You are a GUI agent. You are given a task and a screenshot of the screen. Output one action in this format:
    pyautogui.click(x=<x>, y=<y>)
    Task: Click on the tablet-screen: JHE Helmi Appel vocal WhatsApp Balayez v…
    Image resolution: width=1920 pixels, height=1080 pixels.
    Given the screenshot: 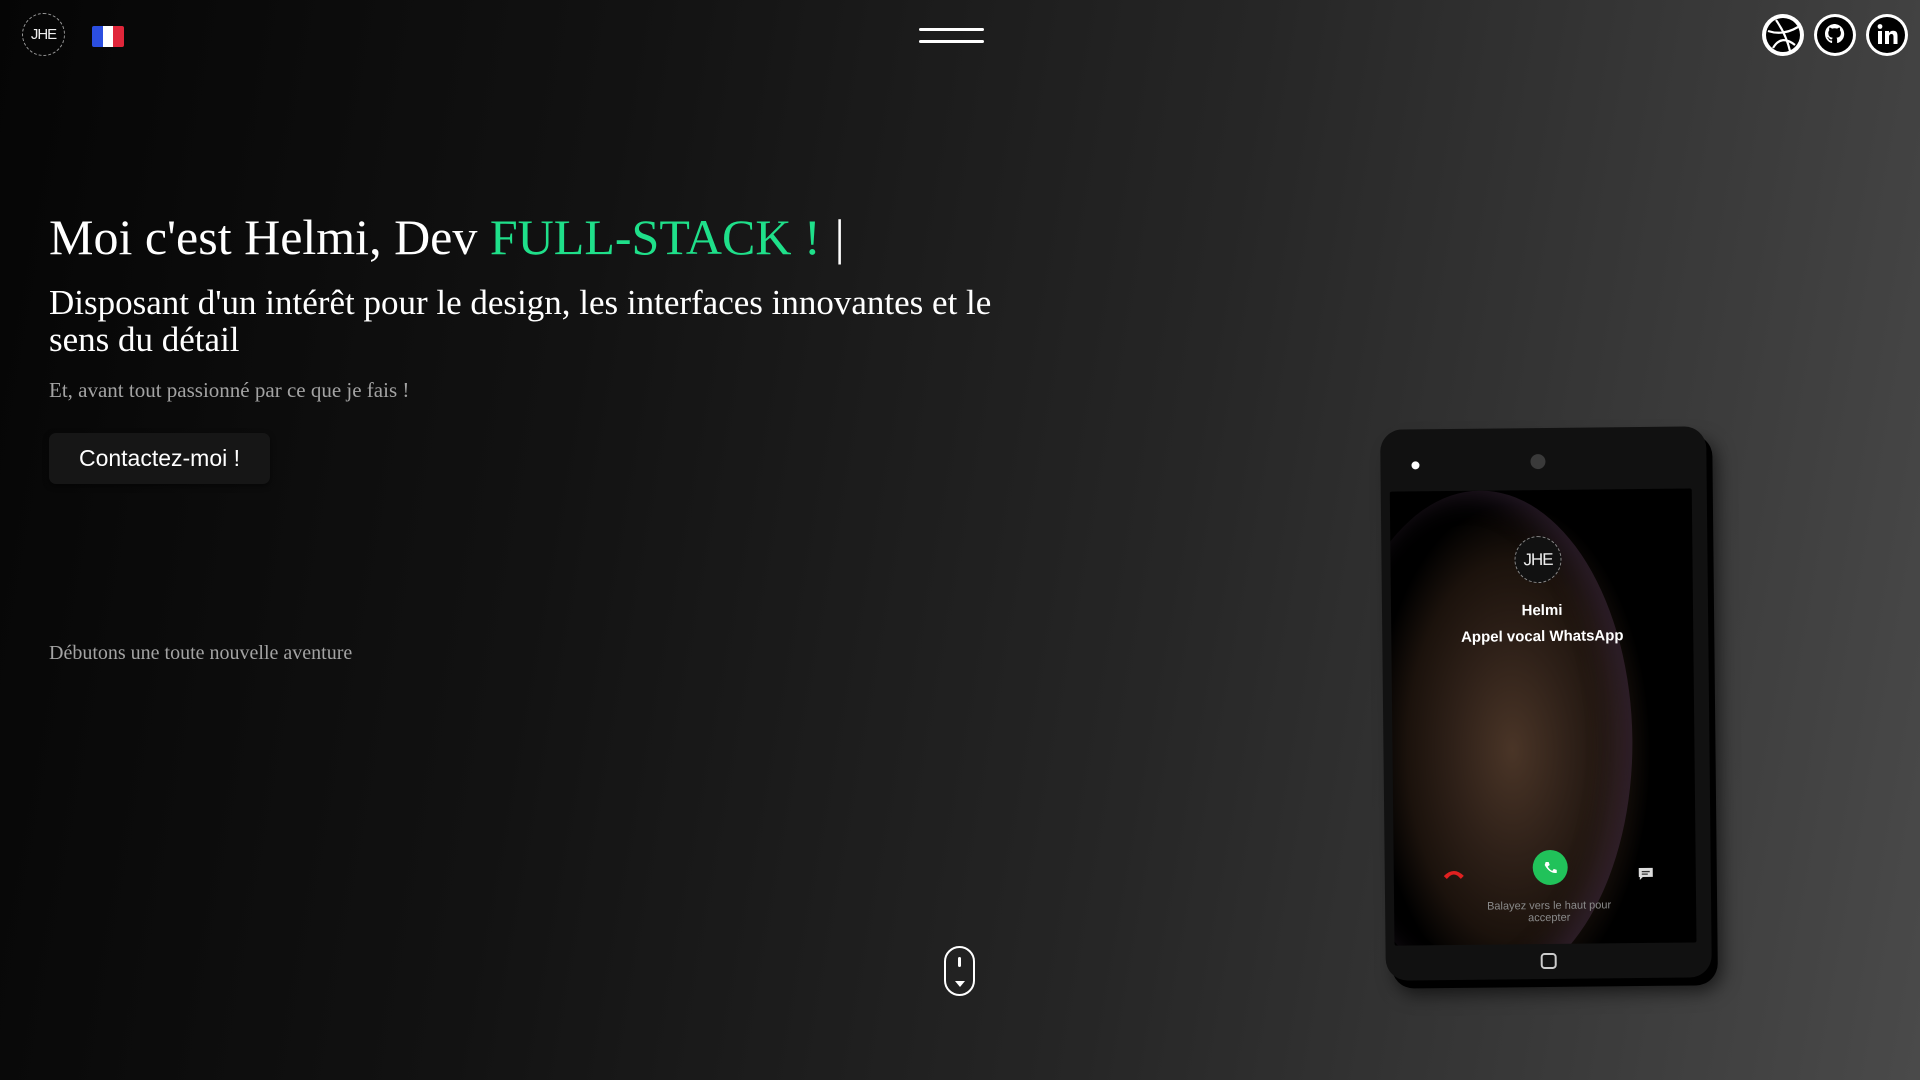 What is the action you would take?
    pyautogui.click(x=1543, y=717)
    